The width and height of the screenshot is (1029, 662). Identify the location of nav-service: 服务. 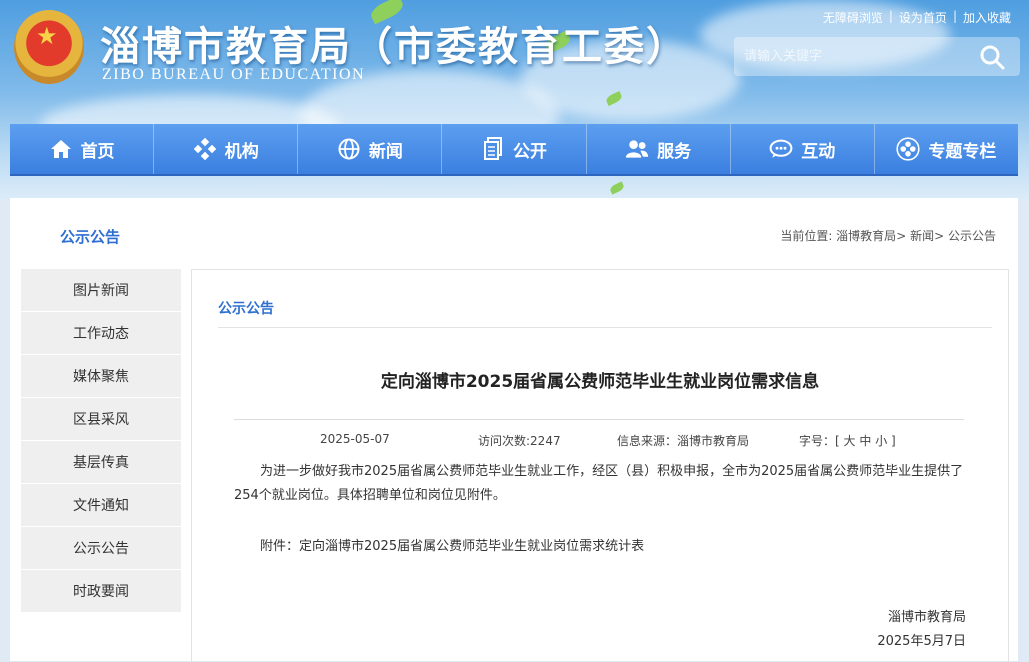
(659, 149).